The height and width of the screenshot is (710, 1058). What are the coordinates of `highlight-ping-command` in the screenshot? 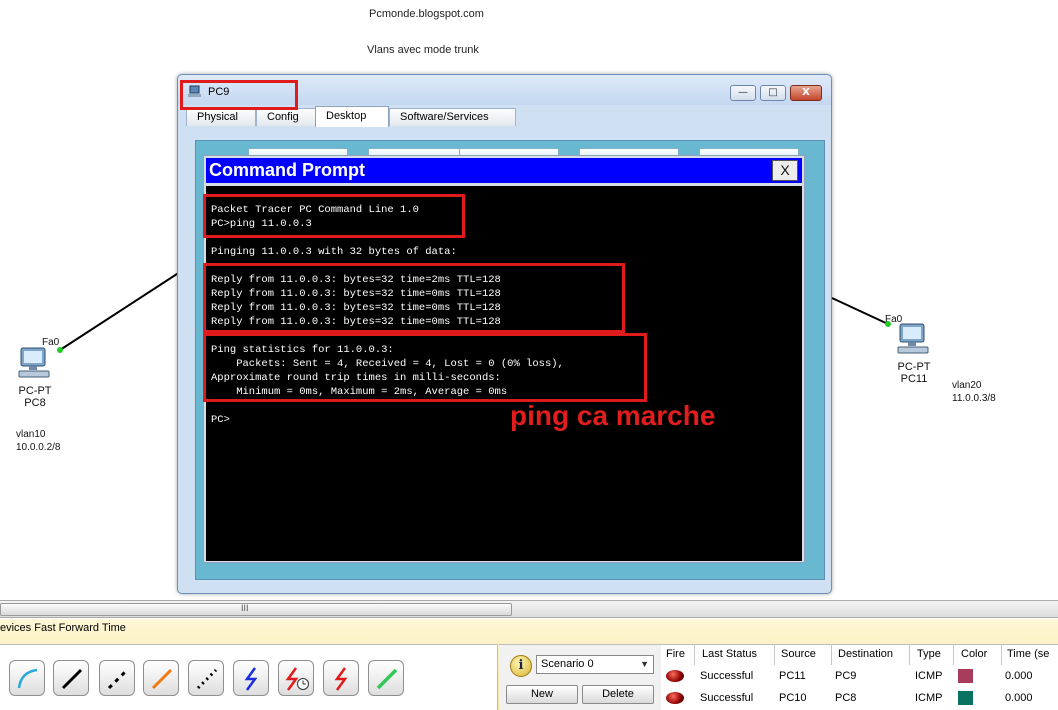 It's located at (334, 216).